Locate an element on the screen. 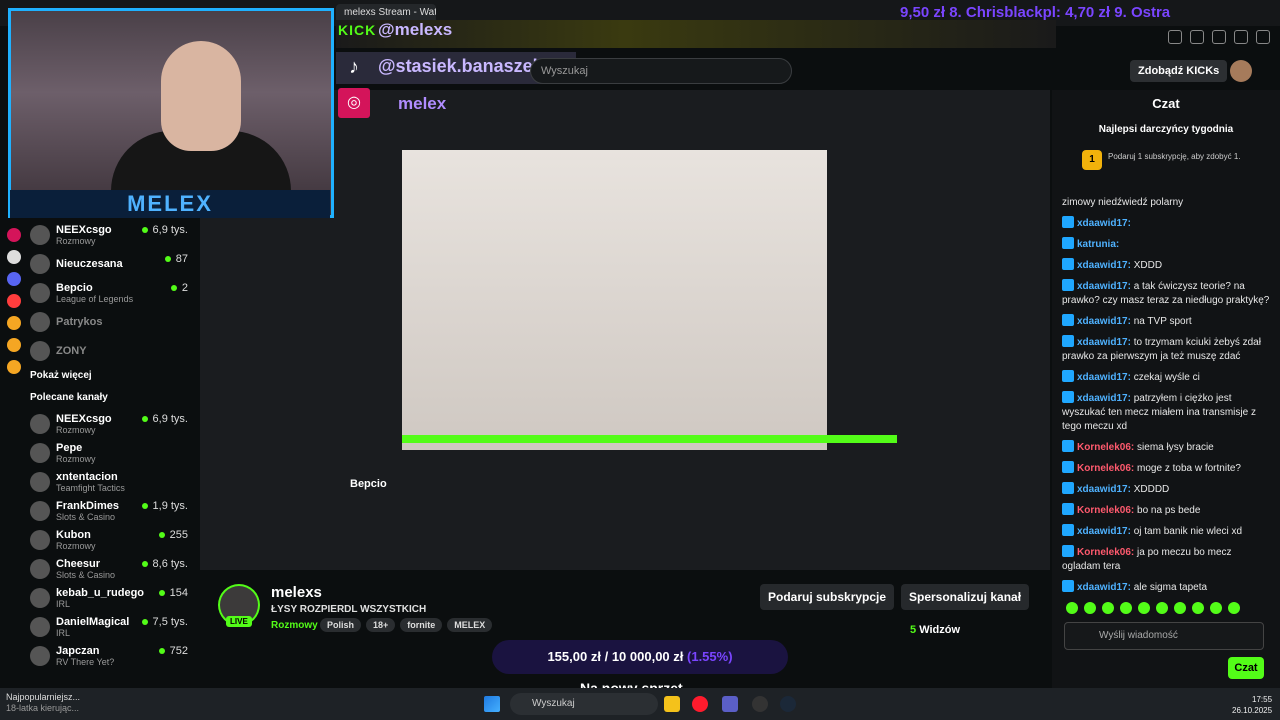 The width and height of the screenshot is (1280, 720). chat-text: XDDDD is located at coordinates (1151, 489).